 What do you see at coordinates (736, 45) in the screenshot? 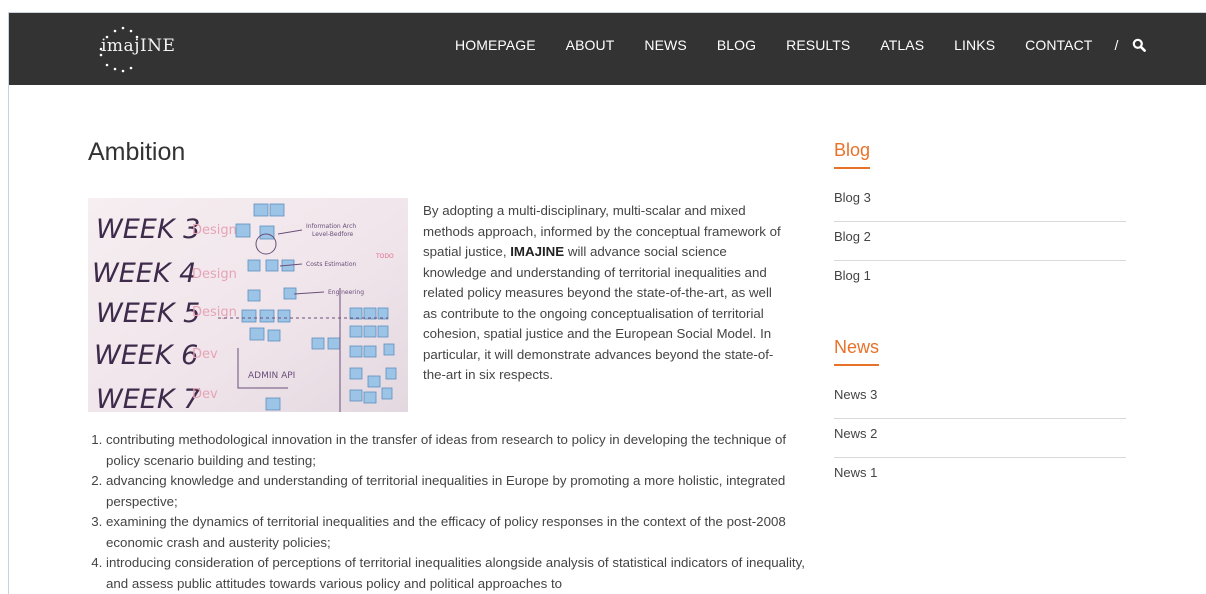
I see `nav-blog: BLOG` at bounding box center [736, 45].